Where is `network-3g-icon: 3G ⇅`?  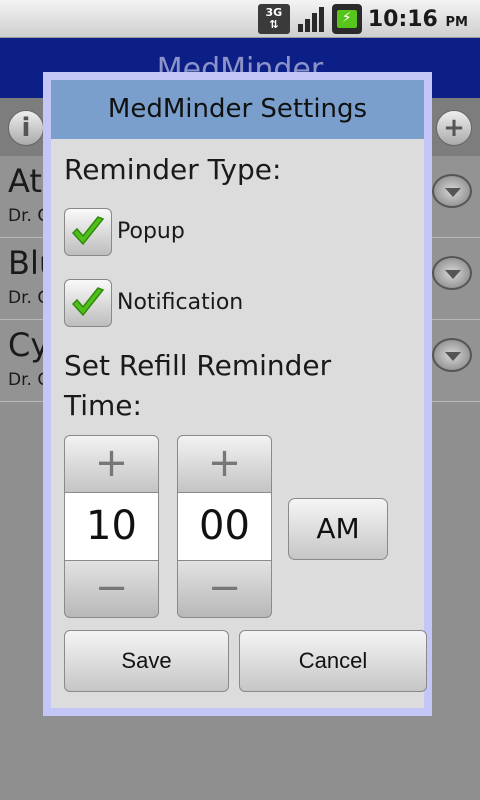 network-3g-icon: 3G ⇅ is located at coordinates (273, 19).